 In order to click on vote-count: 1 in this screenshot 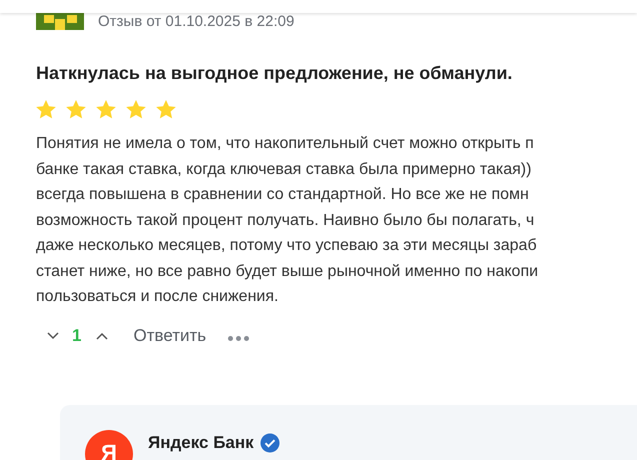, I will do `click(77, 335)`.